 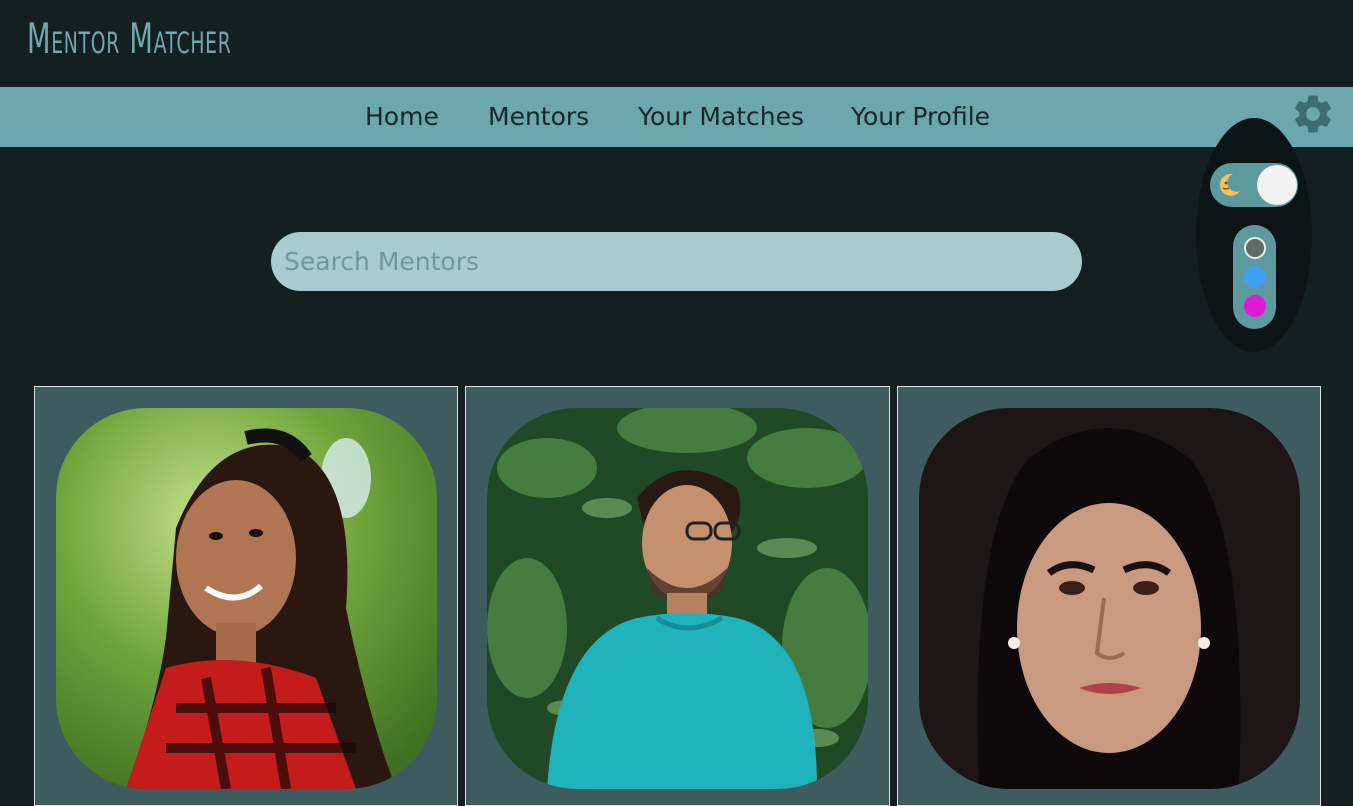 What do you see at coordinates (721, 117) in the screenshot?
I see `nav-link-your-matches: Your Matches` at bounding box center [721, 117].